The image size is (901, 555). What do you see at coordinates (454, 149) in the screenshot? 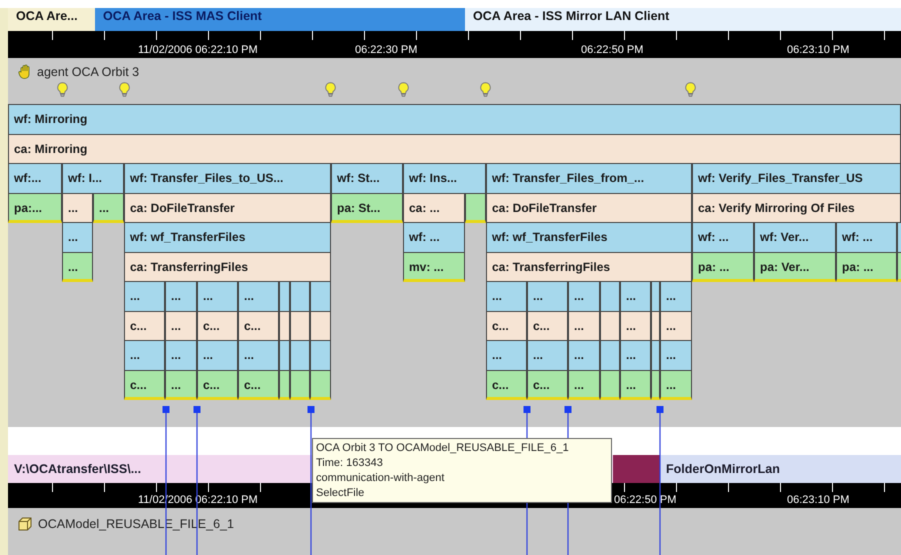
I see `activity-block: ca: Mirroring` at bounding box center [454, 149].